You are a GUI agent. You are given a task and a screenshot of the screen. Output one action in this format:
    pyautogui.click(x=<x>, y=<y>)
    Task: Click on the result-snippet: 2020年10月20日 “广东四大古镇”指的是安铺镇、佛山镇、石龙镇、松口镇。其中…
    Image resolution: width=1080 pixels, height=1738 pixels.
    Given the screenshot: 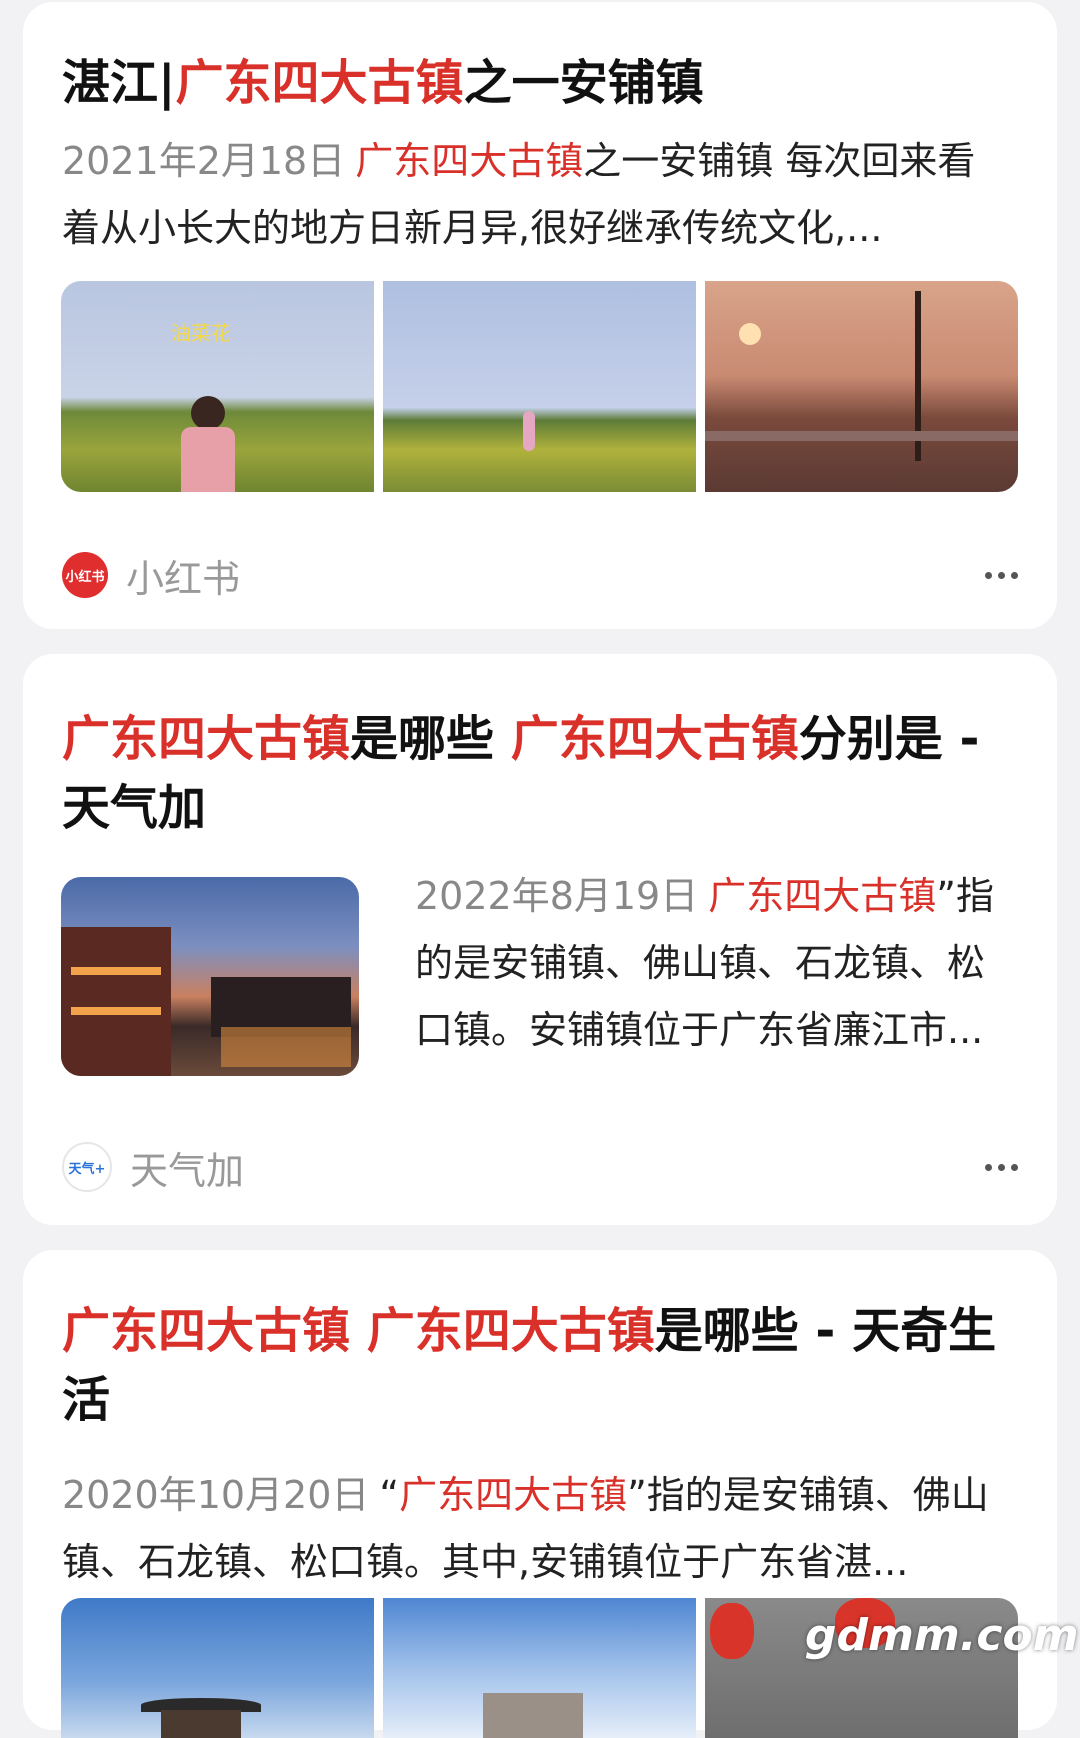 What is the action you would take?
    pyautogui.click(x=542, y=1529)
    